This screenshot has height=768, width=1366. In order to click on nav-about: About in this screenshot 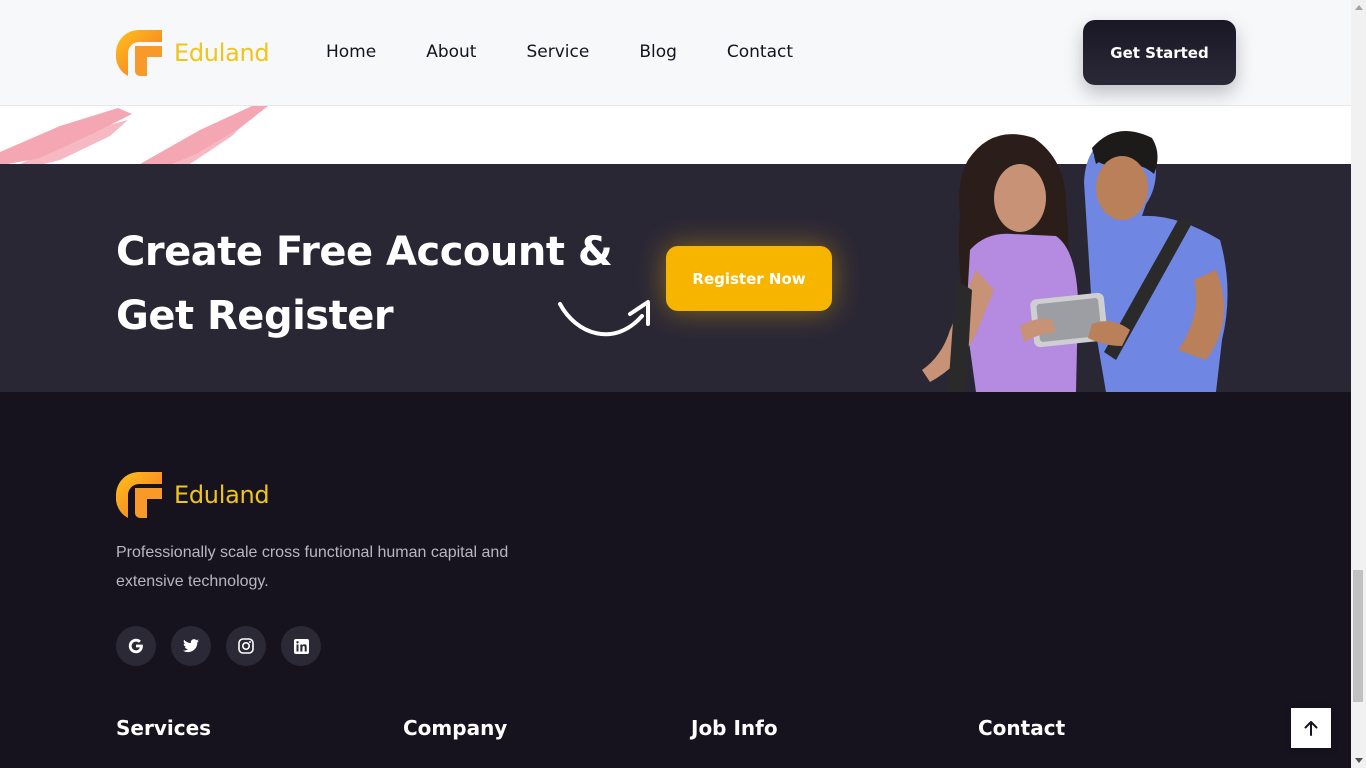, I will do `click(451, 52)`.